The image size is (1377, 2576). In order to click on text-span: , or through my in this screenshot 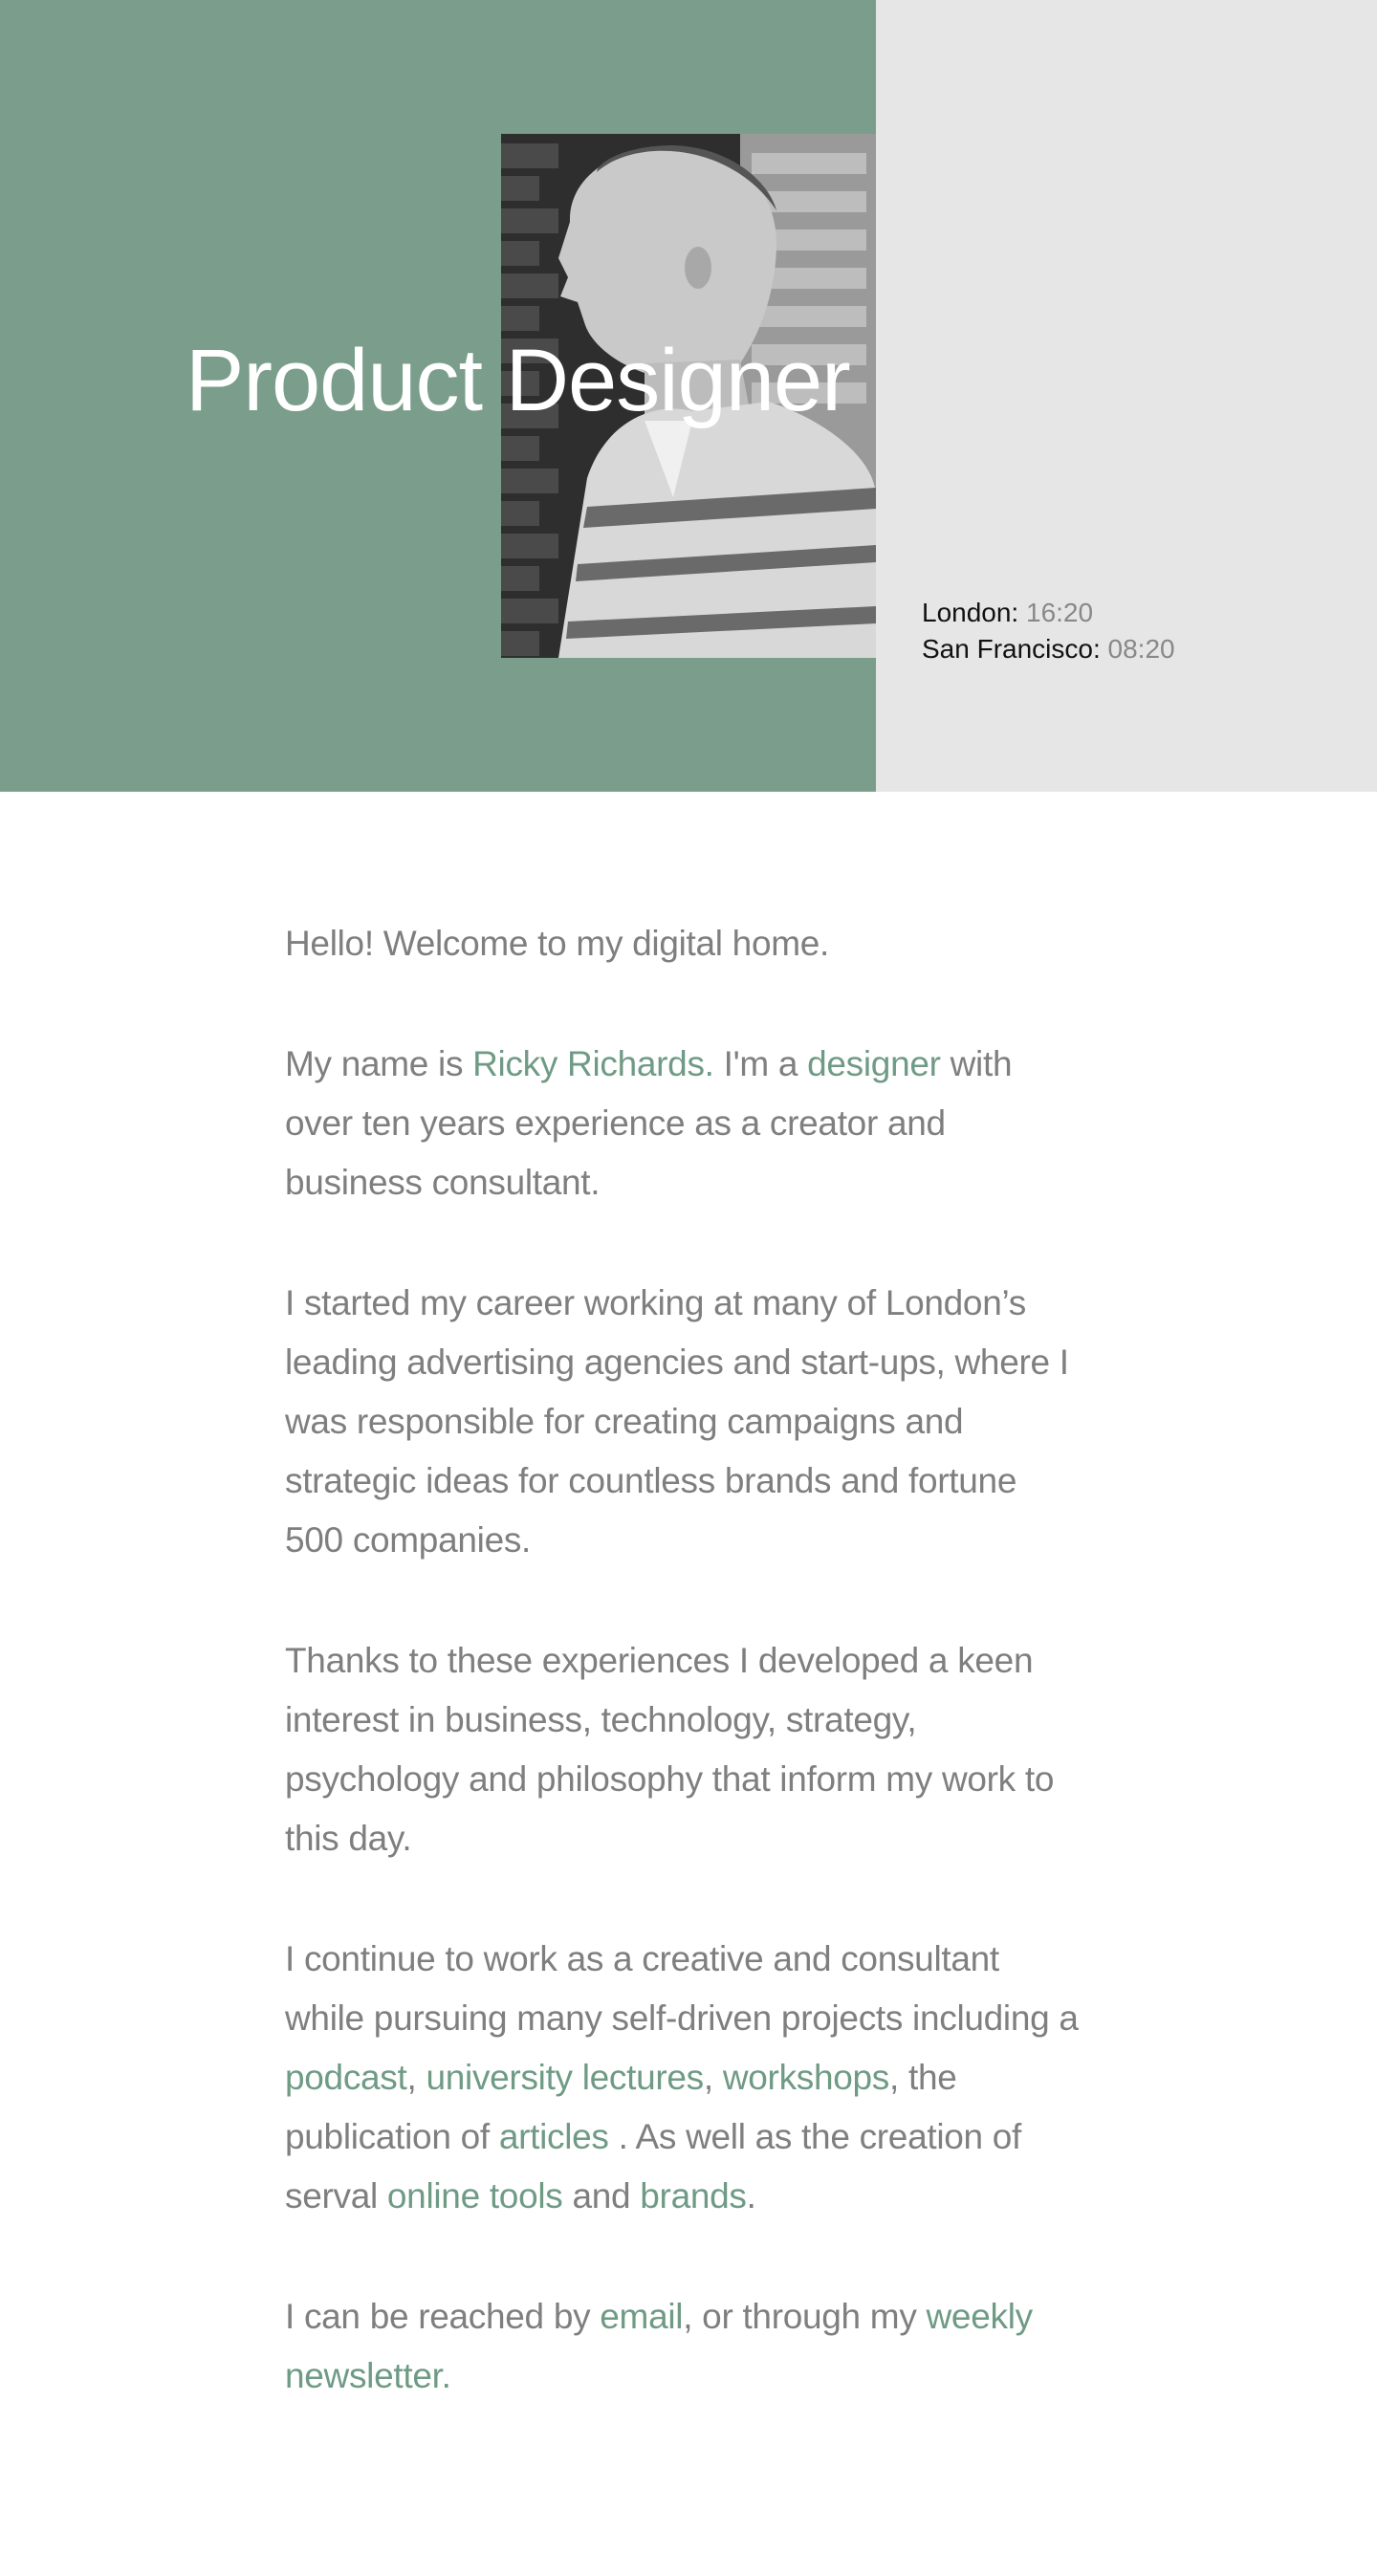, I will do `click(805, 2316)`.